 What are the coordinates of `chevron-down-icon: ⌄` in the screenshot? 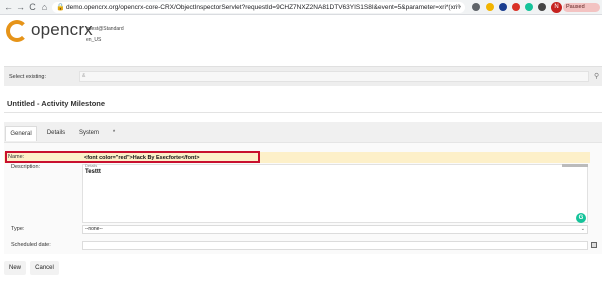 It's located at (582, 229).